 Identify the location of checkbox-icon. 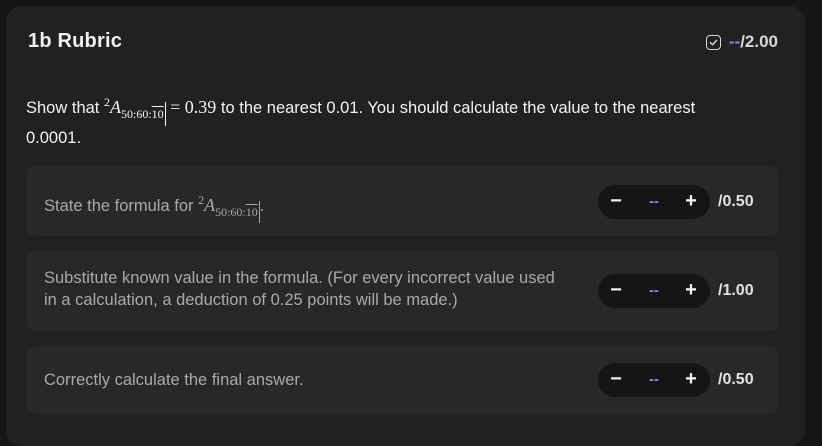
(713, 42).